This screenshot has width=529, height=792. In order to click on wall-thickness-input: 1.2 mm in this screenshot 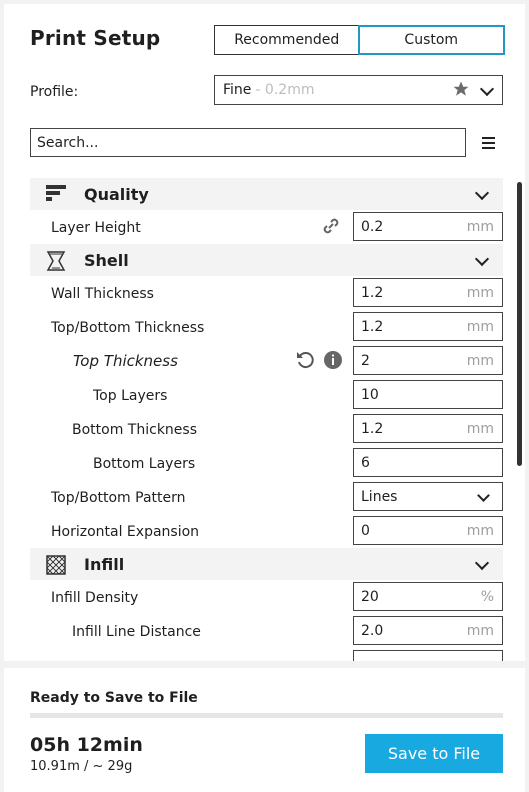, I will do `click(428, 292)`.